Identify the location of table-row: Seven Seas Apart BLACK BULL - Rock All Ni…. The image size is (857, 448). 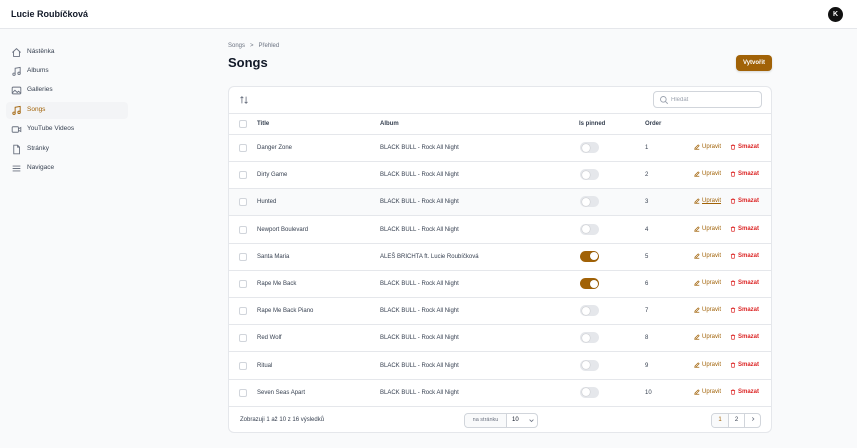
(500, 393).